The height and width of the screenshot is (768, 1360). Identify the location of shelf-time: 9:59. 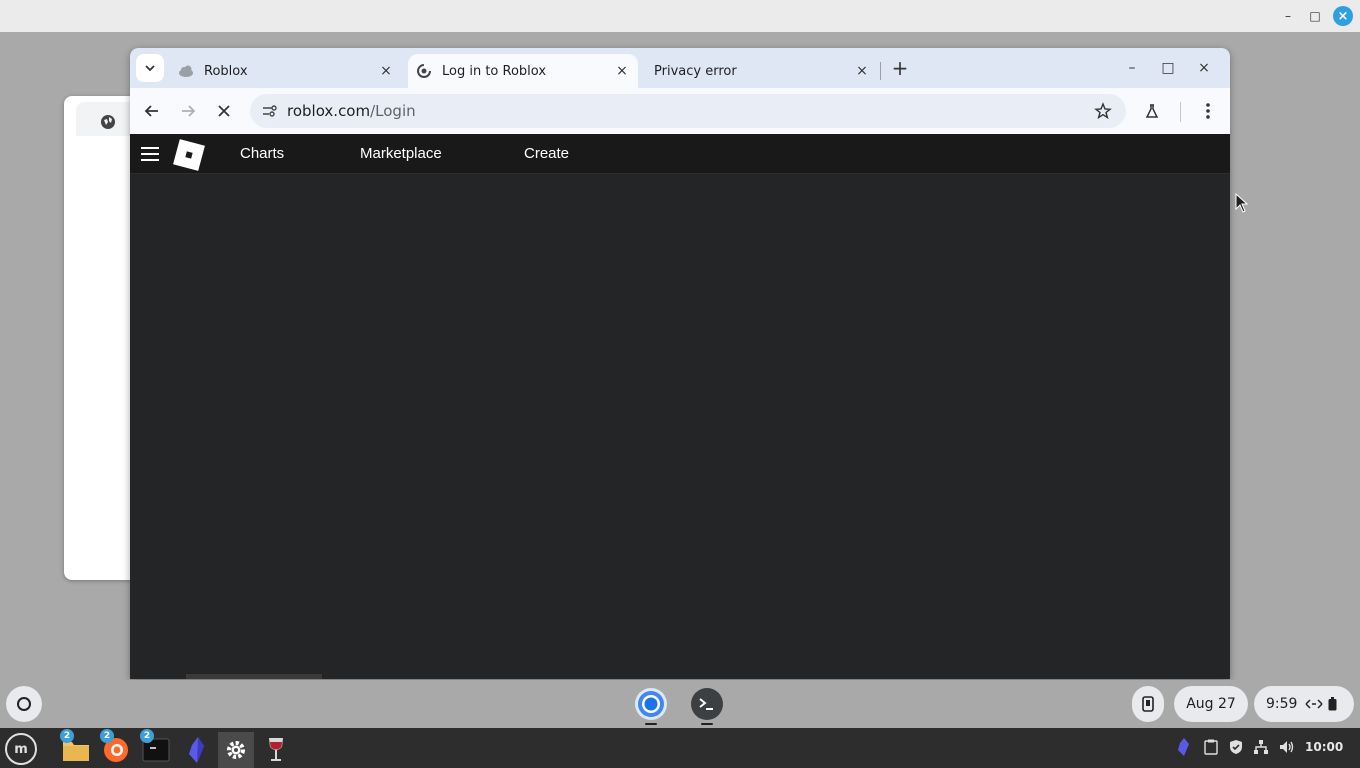
(1282, 704).